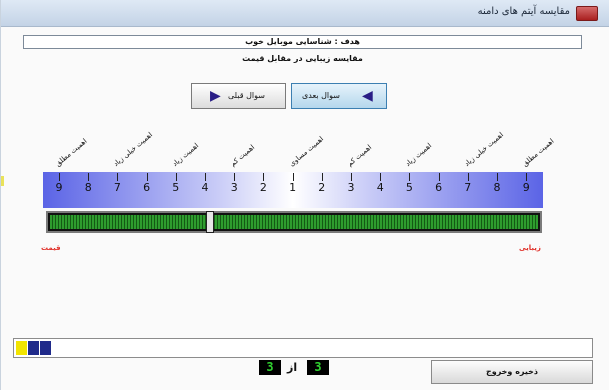  I want to click on title-bar: مقایسه آیتم های دامنه, so click(305, 13).